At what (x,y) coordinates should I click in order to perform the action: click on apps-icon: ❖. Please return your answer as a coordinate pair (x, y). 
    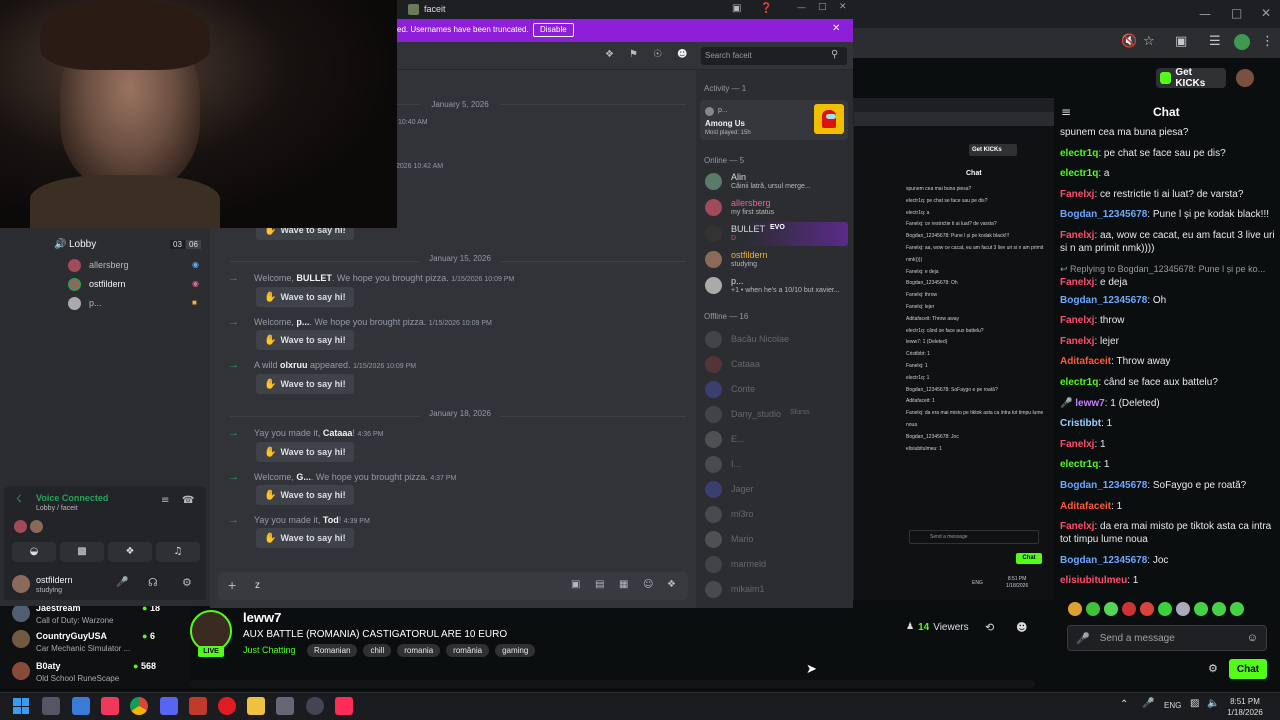
    Looking at the image, I should click on (671, 584).